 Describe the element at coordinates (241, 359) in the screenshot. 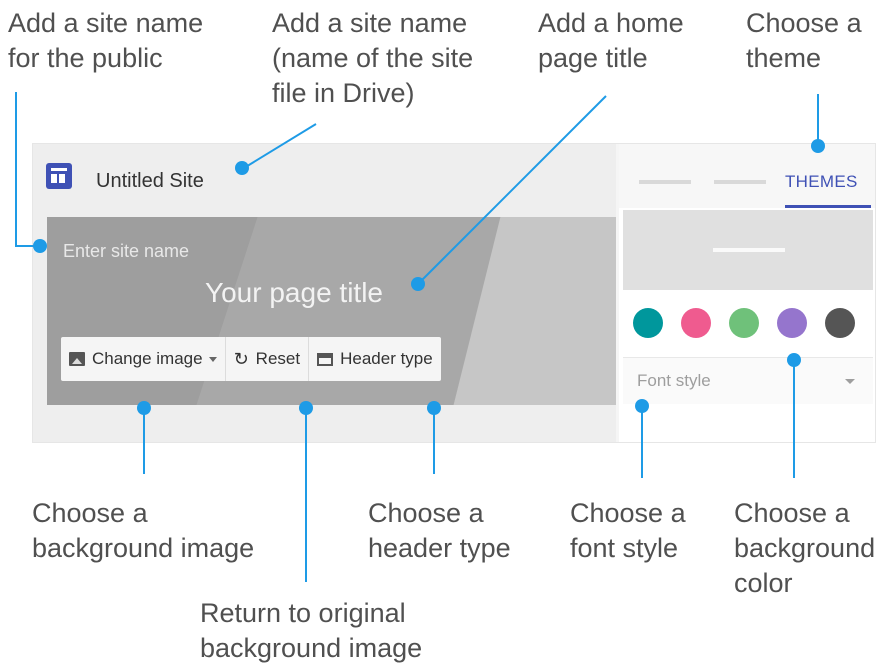

I see `reset-icon: ↻` at that location.